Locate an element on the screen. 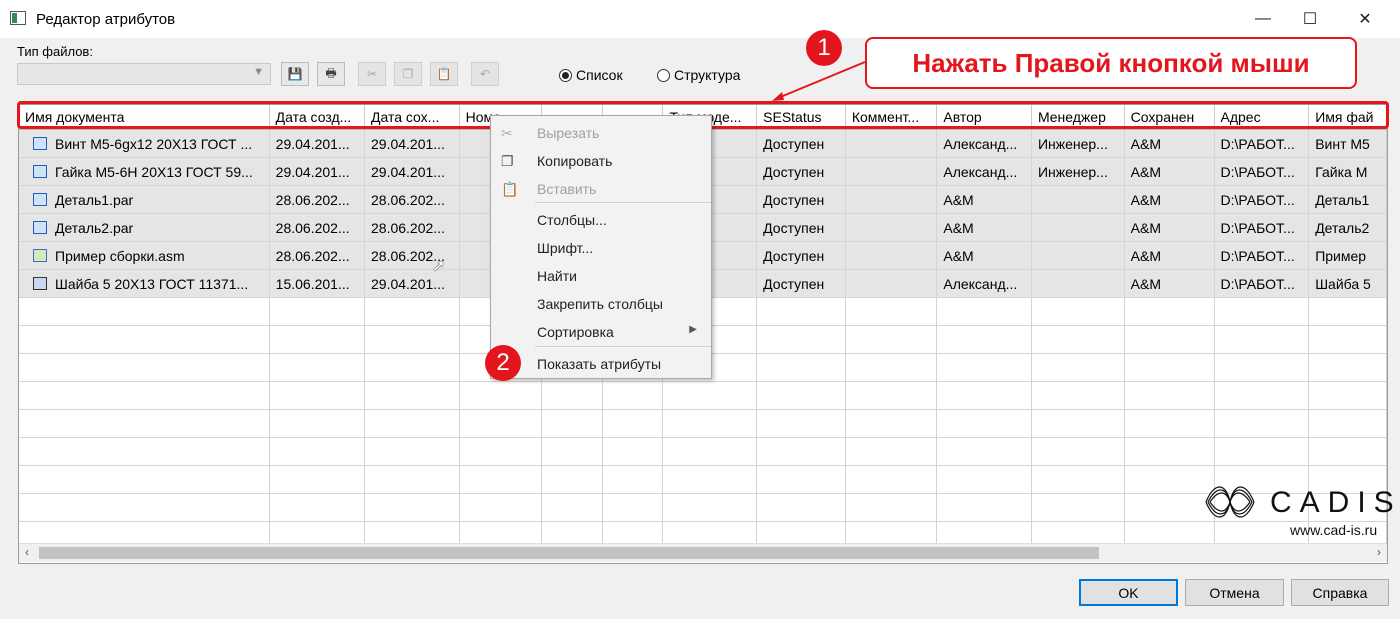 This screenshot has height=619, width=1400. scroll-left-icon: ‹ is located at coordinates (27, 552).